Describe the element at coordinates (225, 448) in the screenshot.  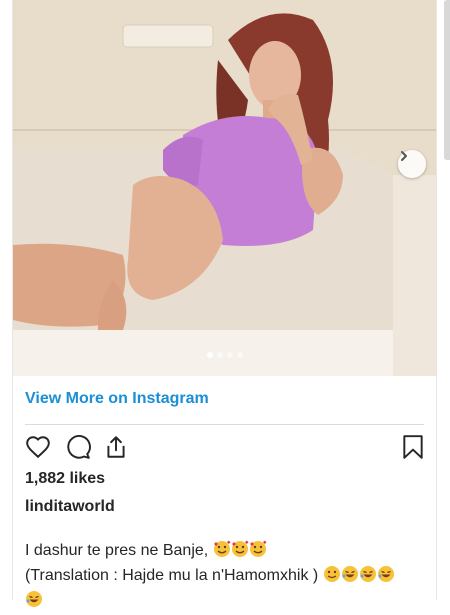
I see `action-bar` at that location.